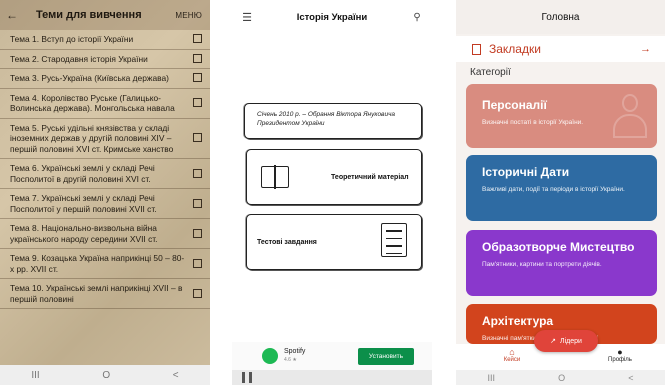 This screenshot has height=385, width=665. I want to click on back-arrow-icon: ←, so click(12, 15).